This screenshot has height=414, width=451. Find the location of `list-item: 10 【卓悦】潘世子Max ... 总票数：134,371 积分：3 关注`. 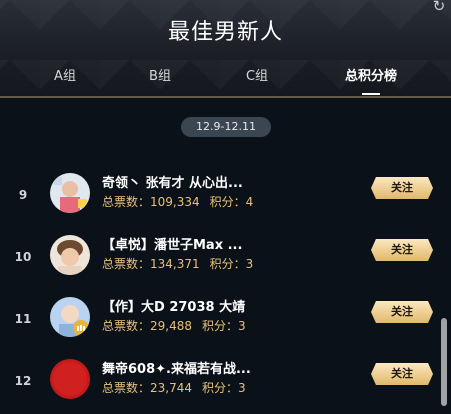

list-item: 10 【卓悦】潘世子Max ... 总票数：134,371 积分：3 关注 is located at coordinates (225, 260).